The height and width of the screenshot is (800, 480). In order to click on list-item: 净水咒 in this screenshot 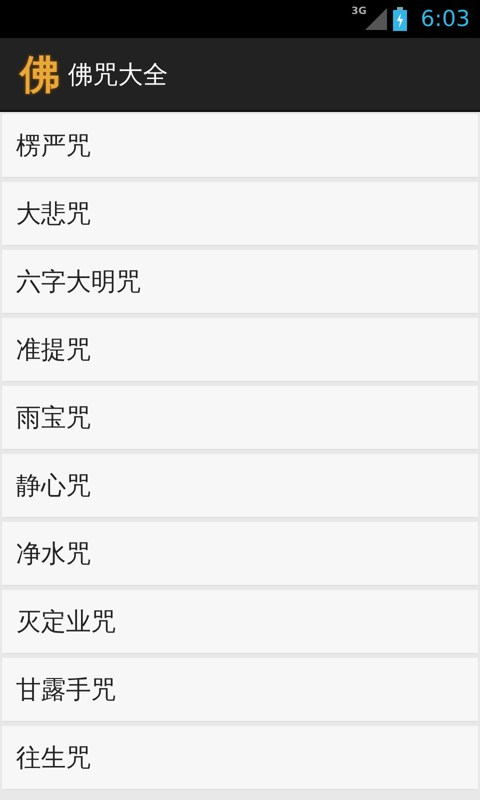, I will do `click(240, 554)`.